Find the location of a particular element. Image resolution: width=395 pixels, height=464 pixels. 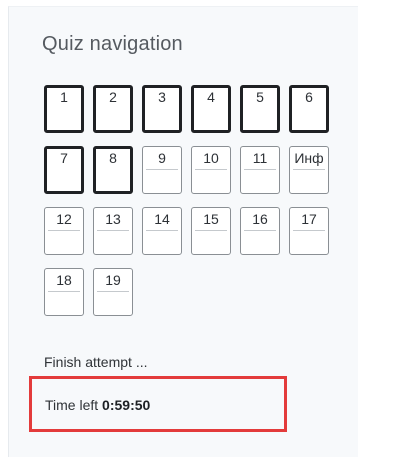

question-number: 7 is located at coordinates (64, 158).